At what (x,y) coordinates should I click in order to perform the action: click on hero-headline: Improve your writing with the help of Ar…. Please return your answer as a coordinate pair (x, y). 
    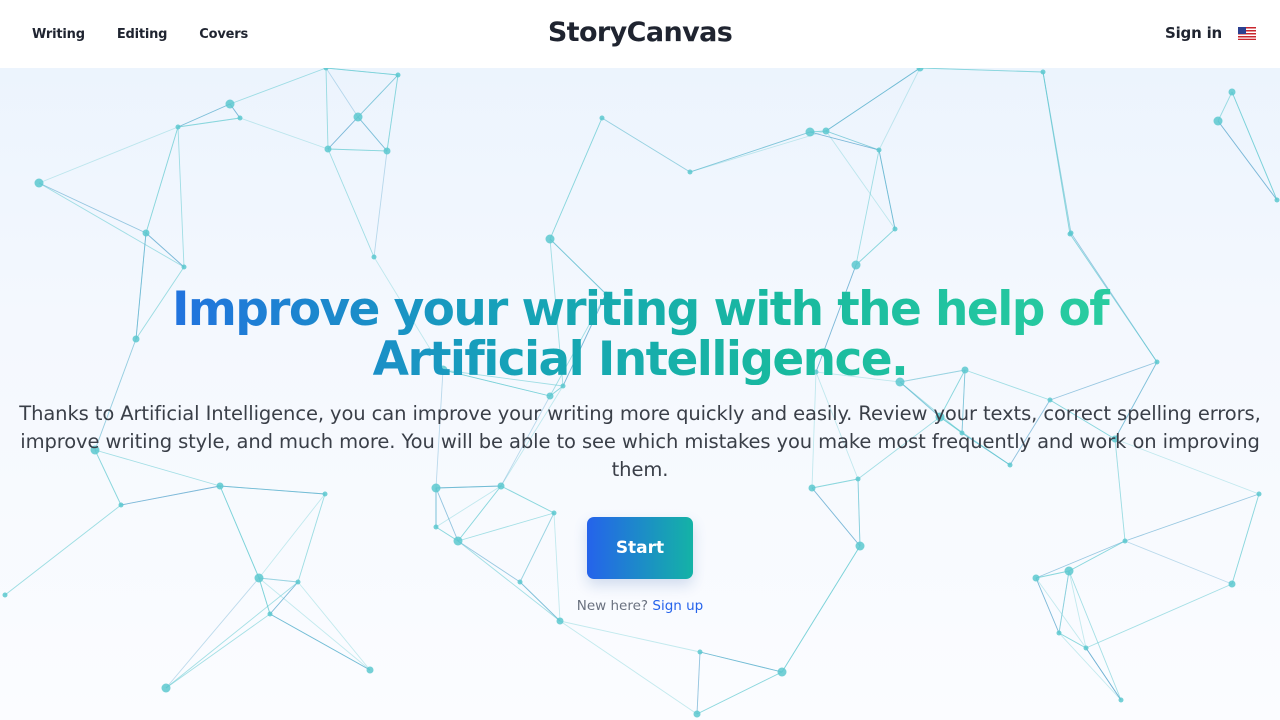
    Looking at the image, I should click on (640, 335).